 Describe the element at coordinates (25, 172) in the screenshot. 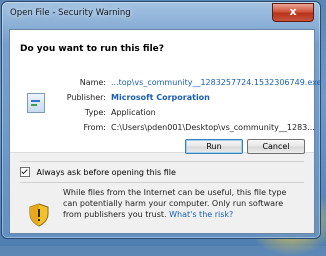

I see `always-ask-checkbox` at that location.